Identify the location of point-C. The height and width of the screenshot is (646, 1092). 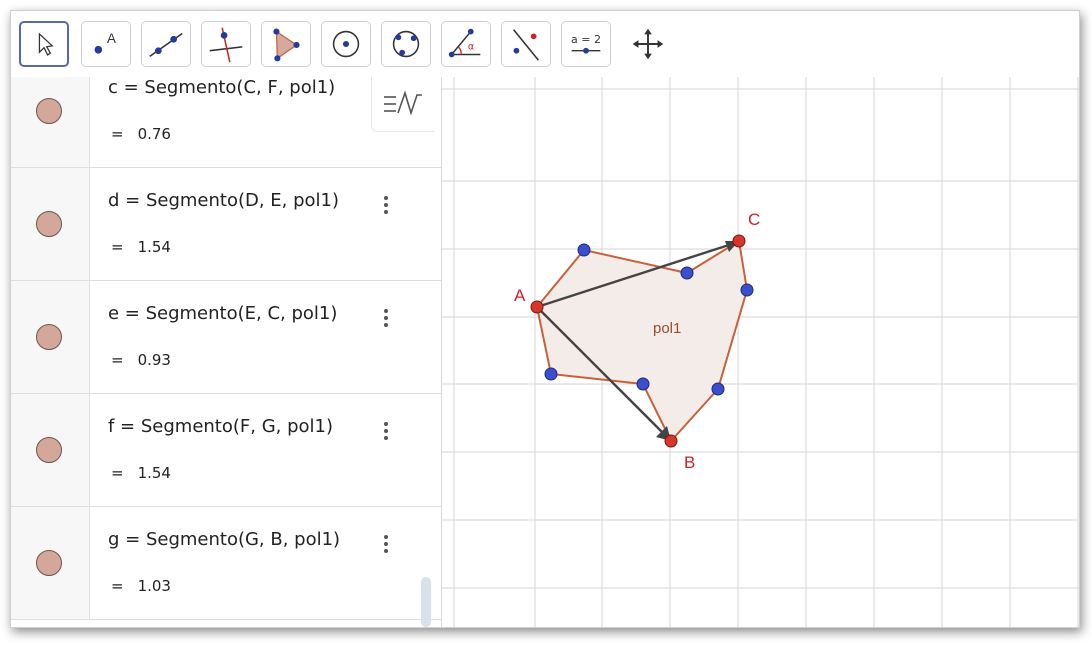
(739, 241).